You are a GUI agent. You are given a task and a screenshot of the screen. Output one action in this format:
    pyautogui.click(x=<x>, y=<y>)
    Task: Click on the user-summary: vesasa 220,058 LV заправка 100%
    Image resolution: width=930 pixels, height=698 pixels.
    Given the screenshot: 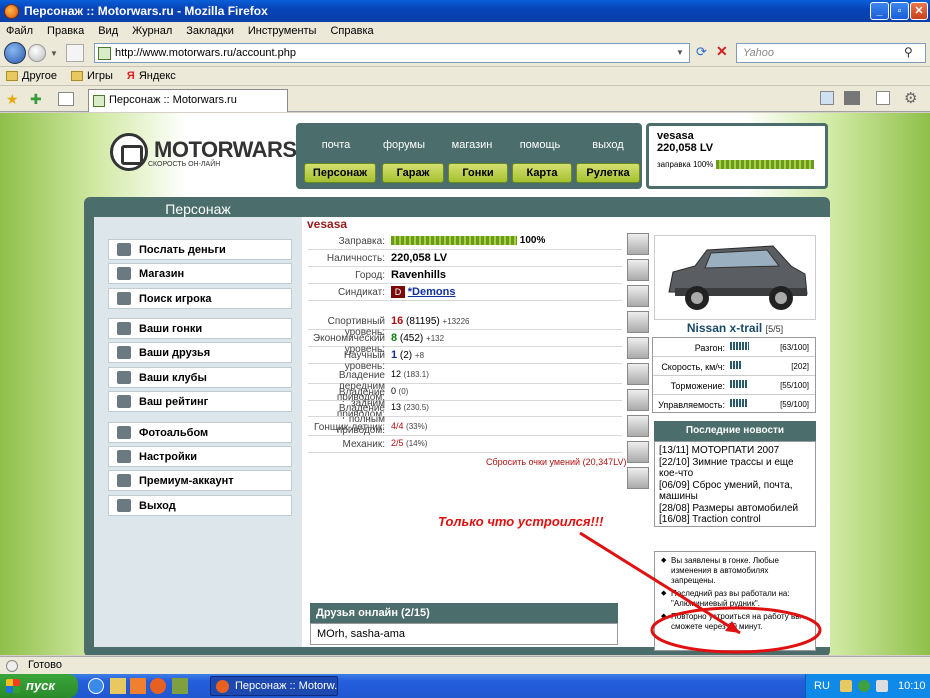 What is the action you would take?
    pyautogui.click(x=737, y=156)
    